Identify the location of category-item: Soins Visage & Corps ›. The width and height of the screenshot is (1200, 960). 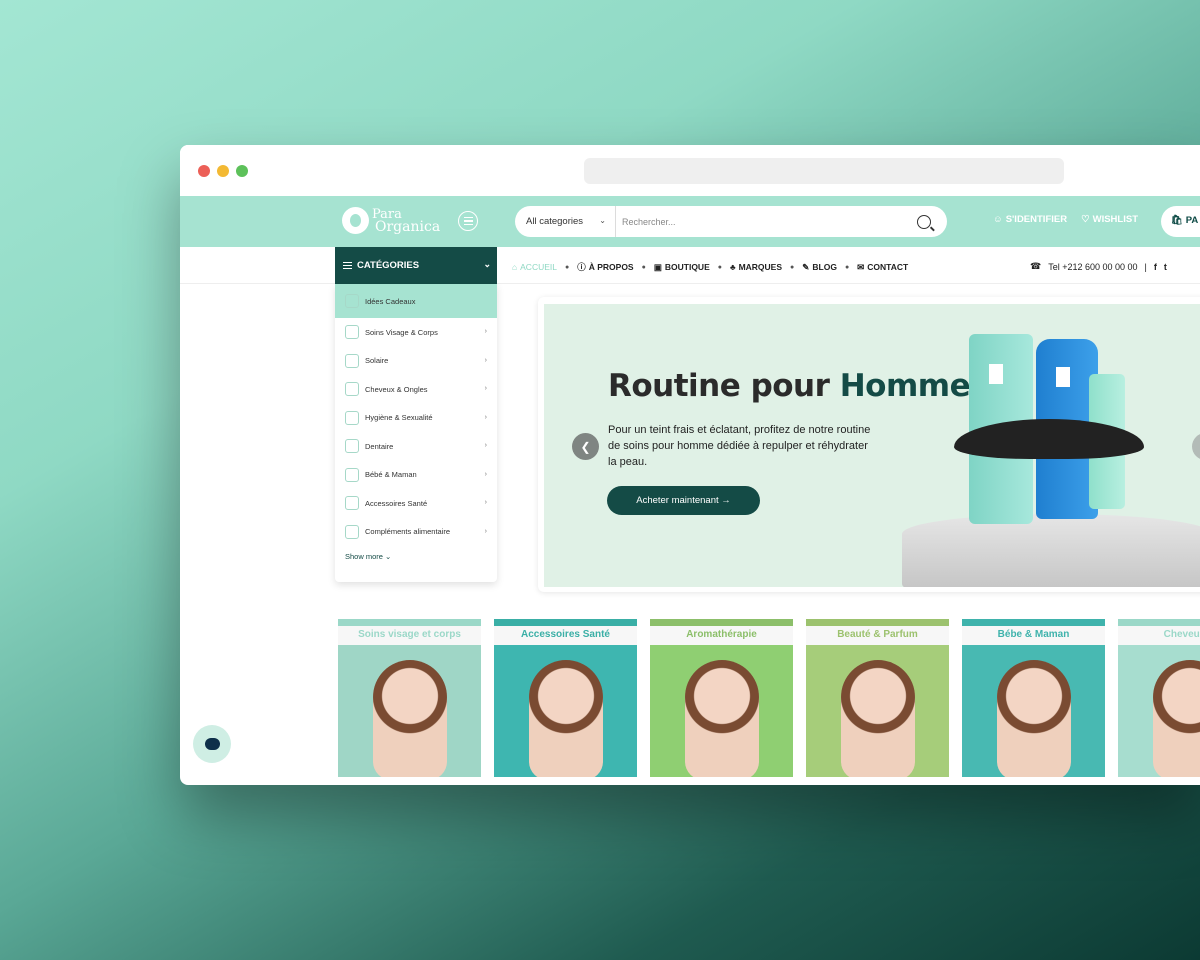
(416, 332).